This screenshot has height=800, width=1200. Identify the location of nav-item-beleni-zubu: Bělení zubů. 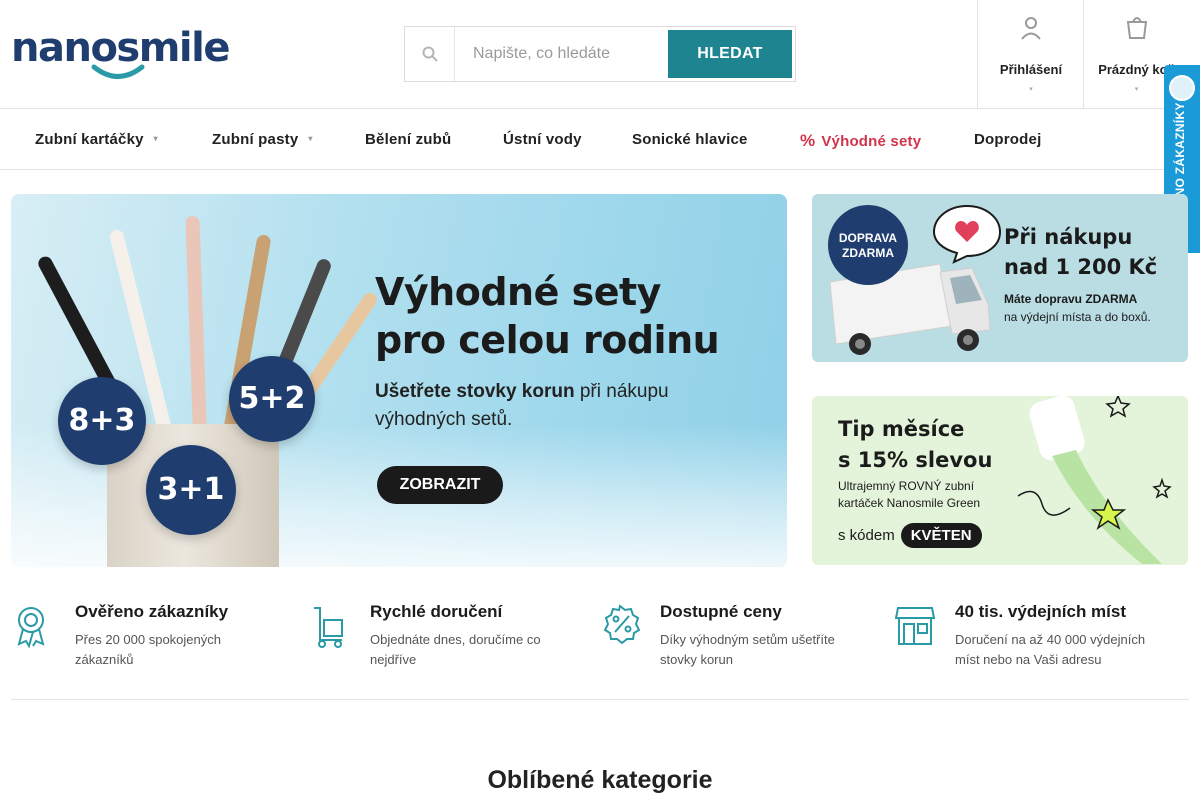
(408, 139).